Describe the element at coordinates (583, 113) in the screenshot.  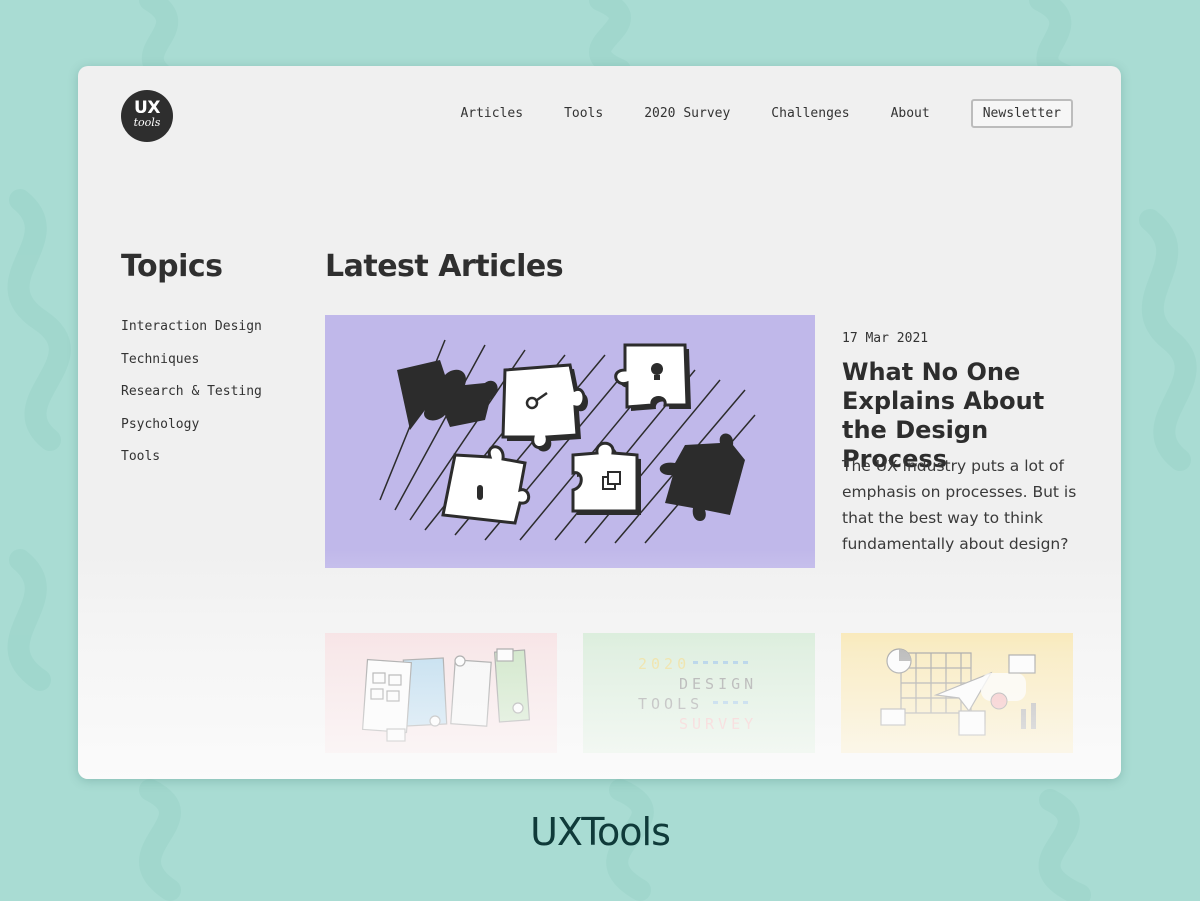
I see `nav-tools: Tools` at that location.